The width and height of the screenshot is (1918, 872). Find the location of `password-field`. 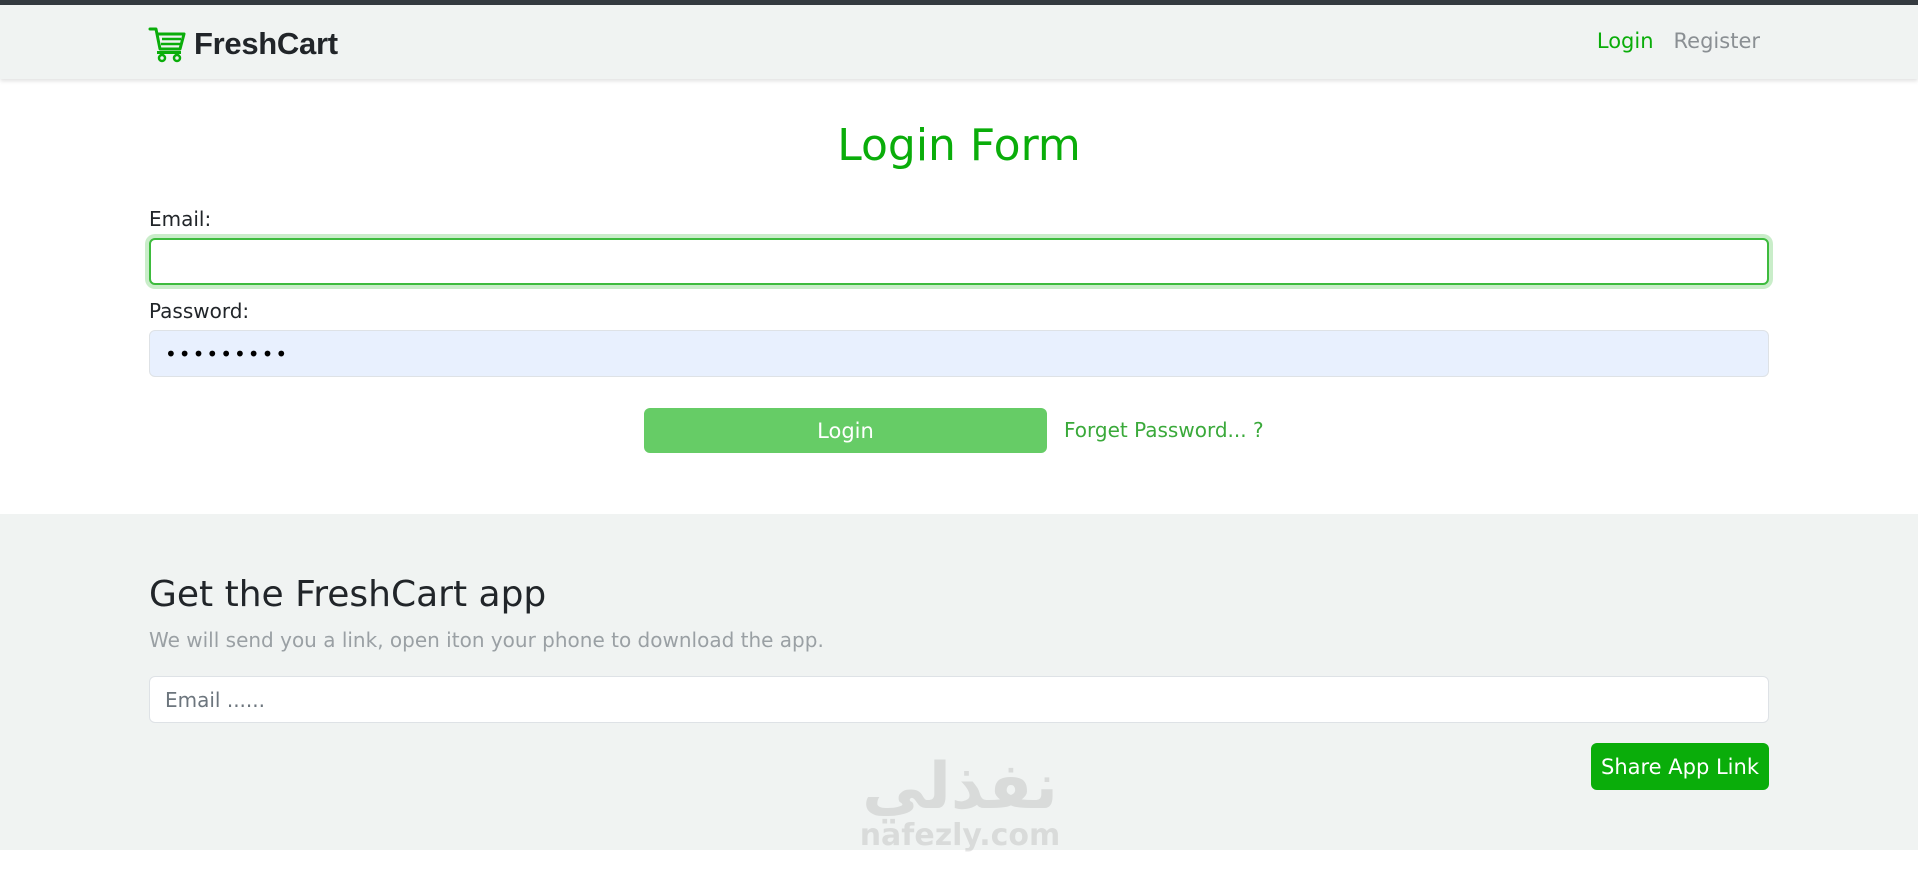

password-field is located at coordinates (959, 353).